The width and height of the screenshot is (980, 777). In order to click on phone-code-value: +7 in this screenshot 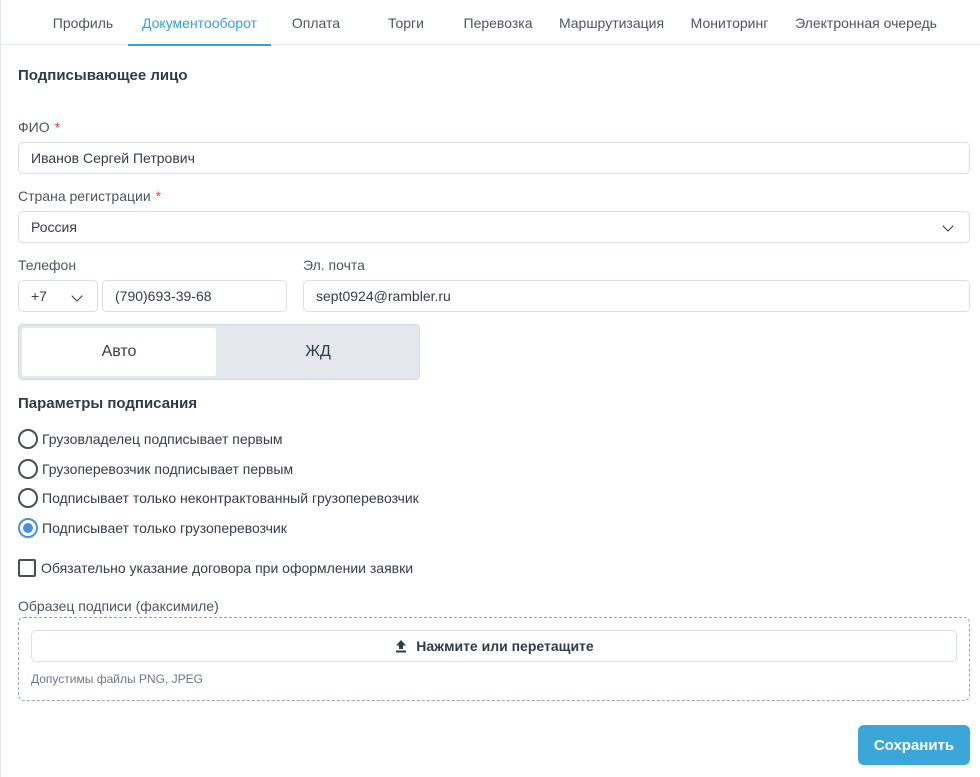, I will do `click(39, 296)`.